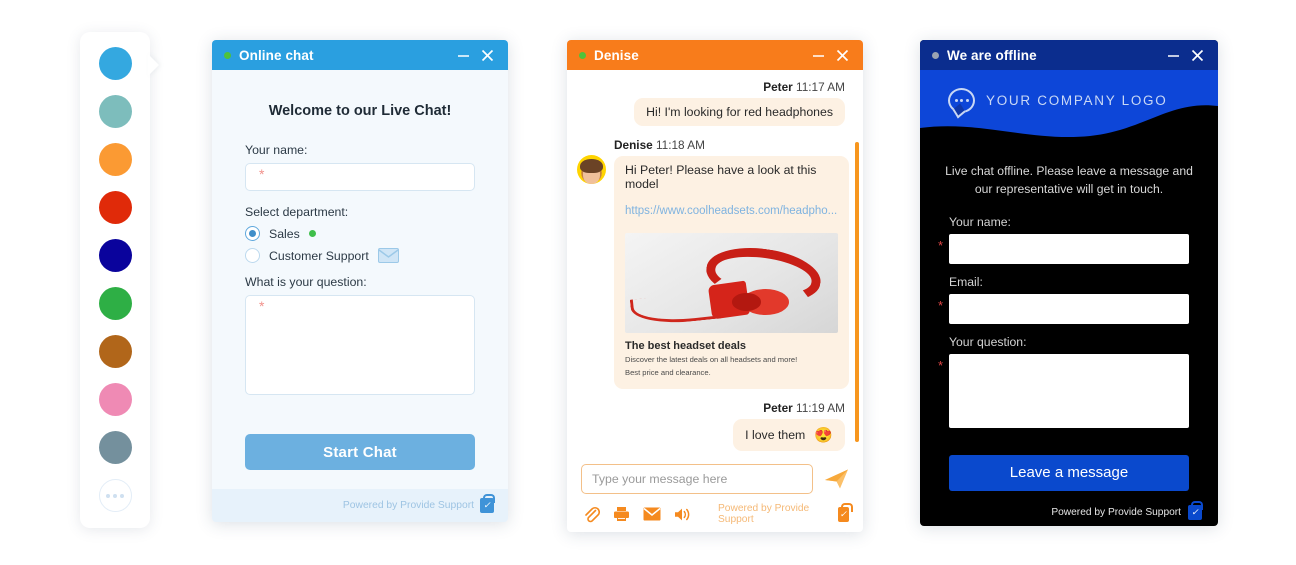 This screenshot has width=1296, height=565. Describe the element at coordinates (360, 255) in the screenshot. I see `department-option-customer-support: Customer Support` at that location.